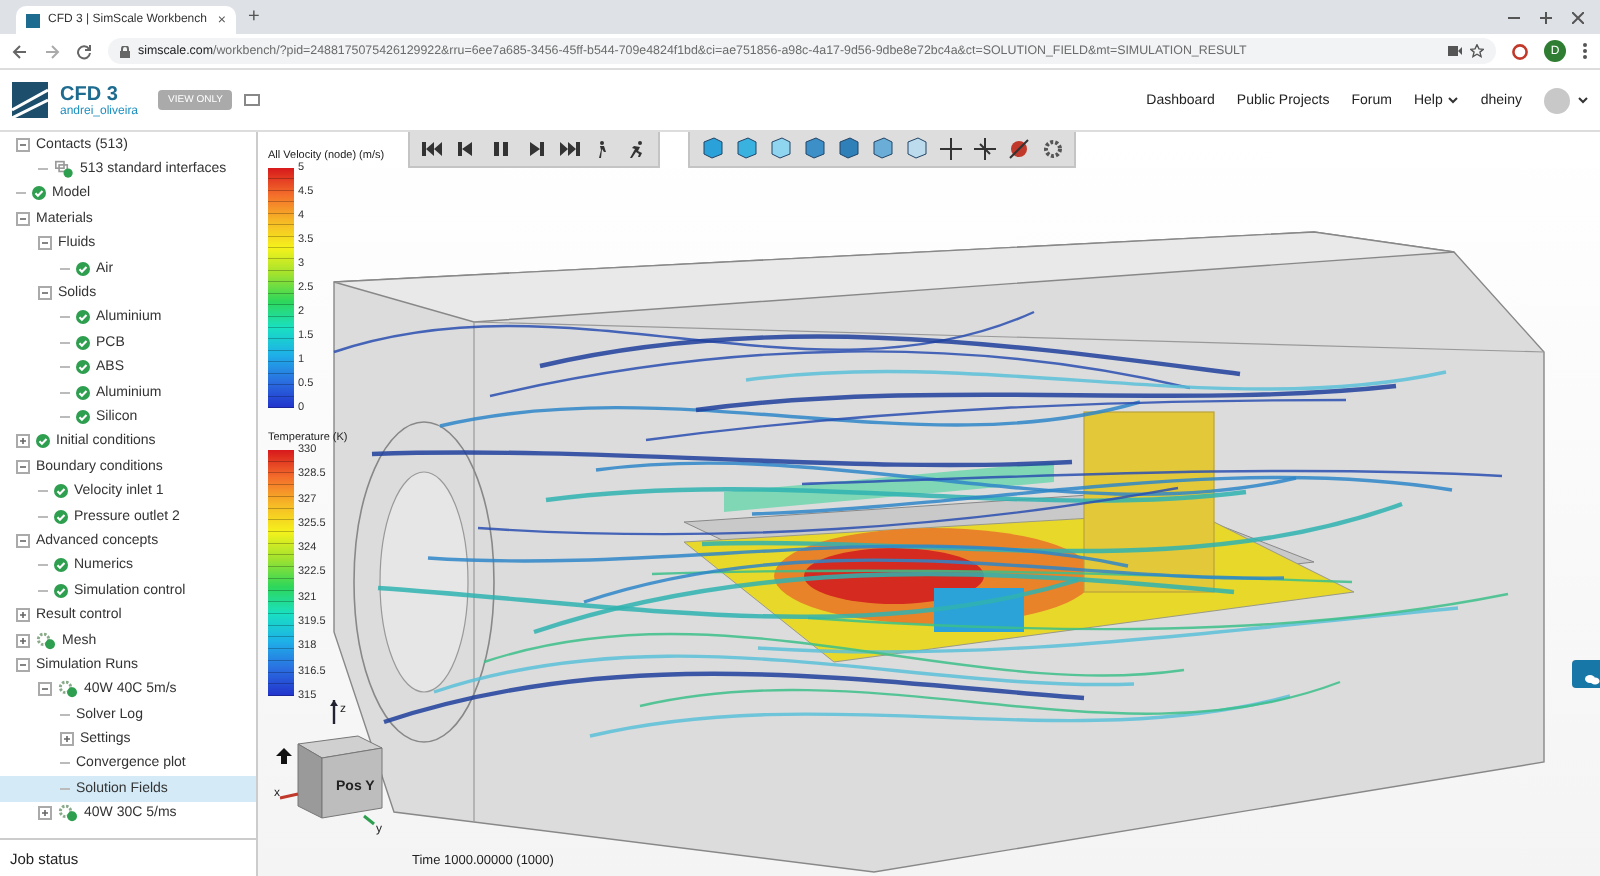 The height and width of the screenshot is (876, 1600). I want to click on crosshair-slash-icon, so click(984, 148).